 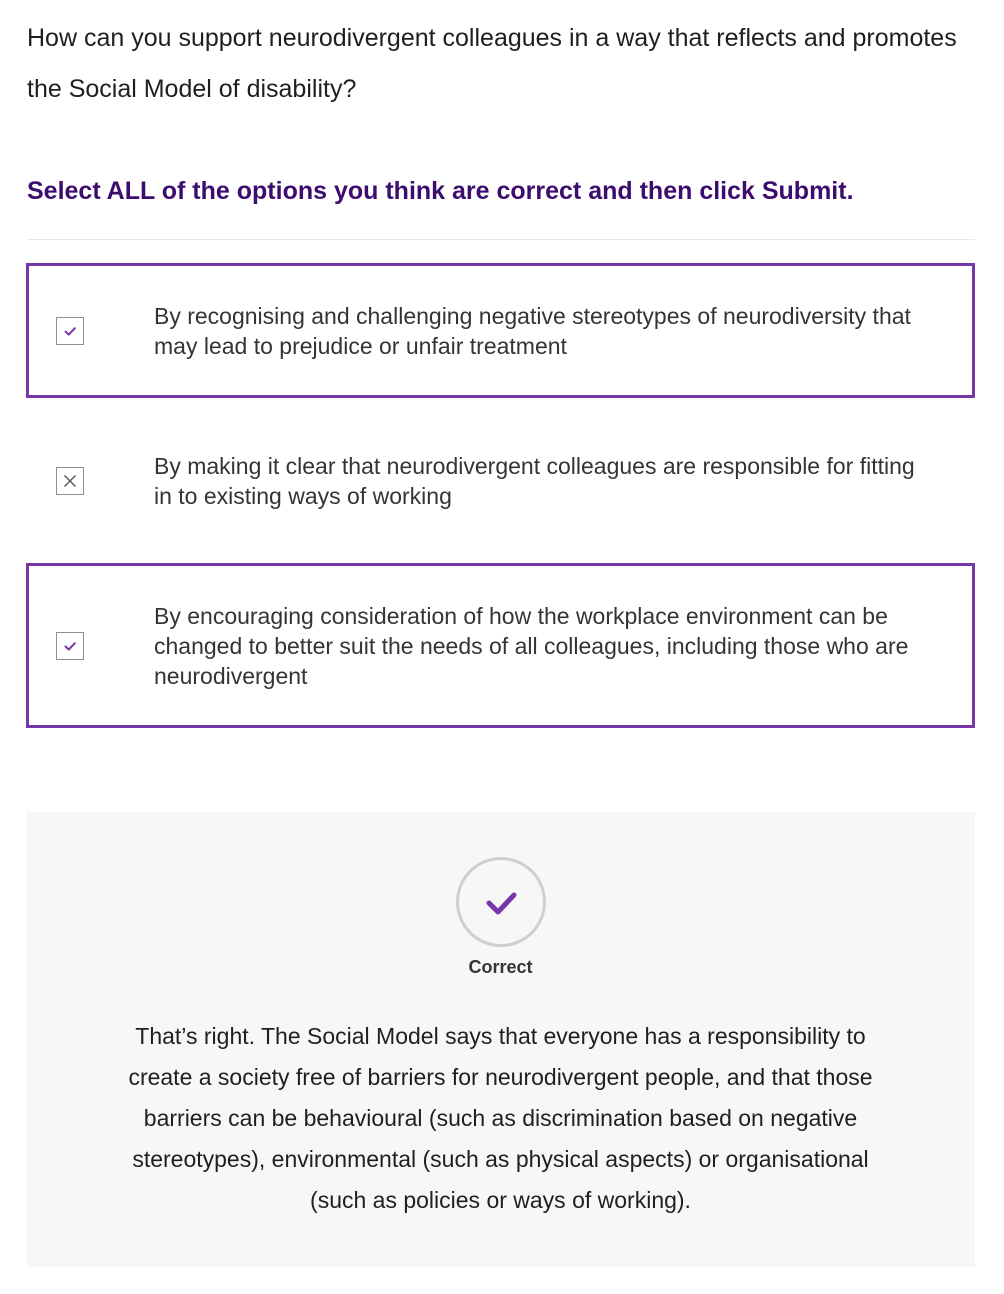 I want to click on result-status-label: Correct, so click(x=500, y=967).